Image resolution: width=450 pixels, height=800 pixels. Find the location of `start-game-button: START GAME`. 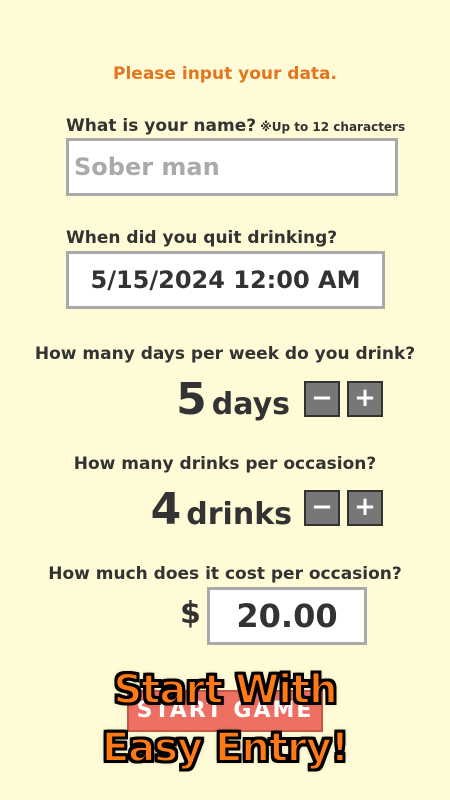

start-game-button: START GAME is located at coordinates (225, 711).